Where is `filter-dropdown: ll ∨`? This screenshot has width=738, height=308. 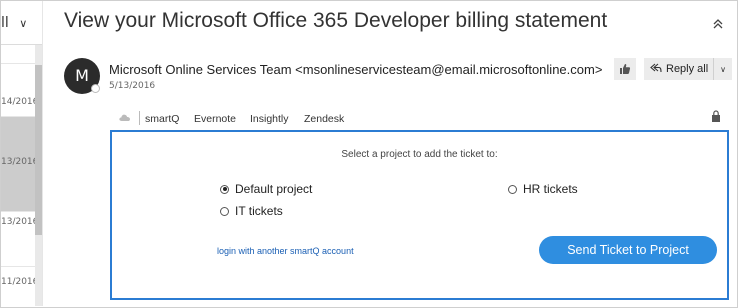 filter-dropdown: ll ∨ is located at coordinates (14, 23).